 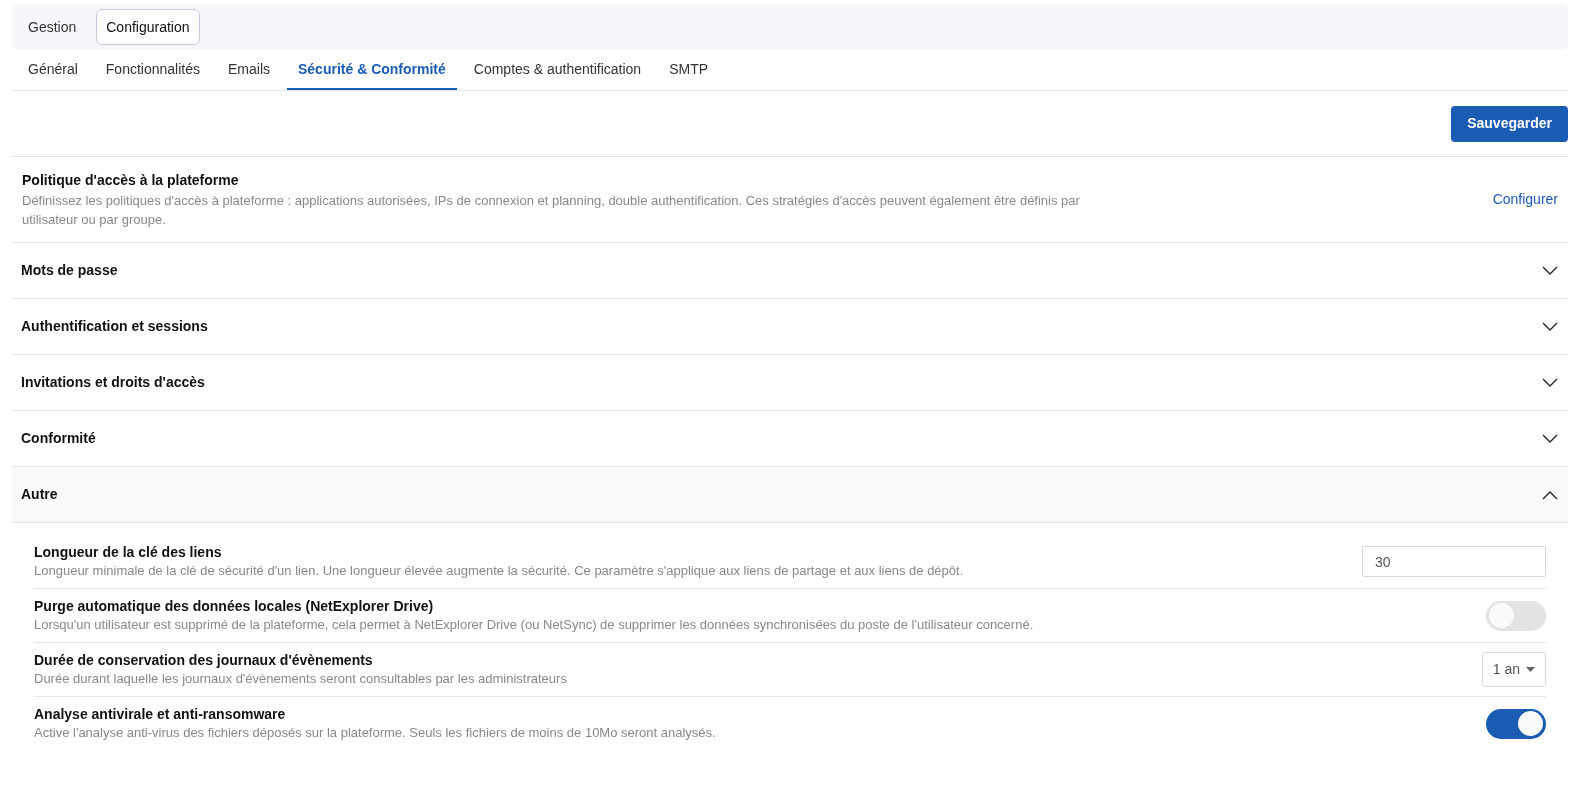 What do you see at coordinates (372, 70) in the screenshot?
I see `settings-tab: Sécurité & Conformité` at bounding box center [372, 70].